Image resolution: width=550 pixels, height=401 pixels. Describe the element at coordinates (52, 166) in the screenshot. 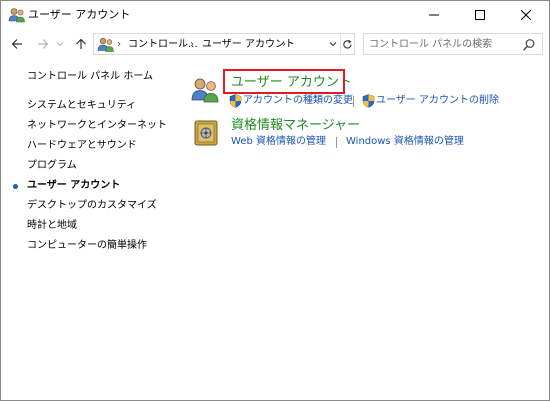

I see `sidebar-item-programs: プログラム` at that location.